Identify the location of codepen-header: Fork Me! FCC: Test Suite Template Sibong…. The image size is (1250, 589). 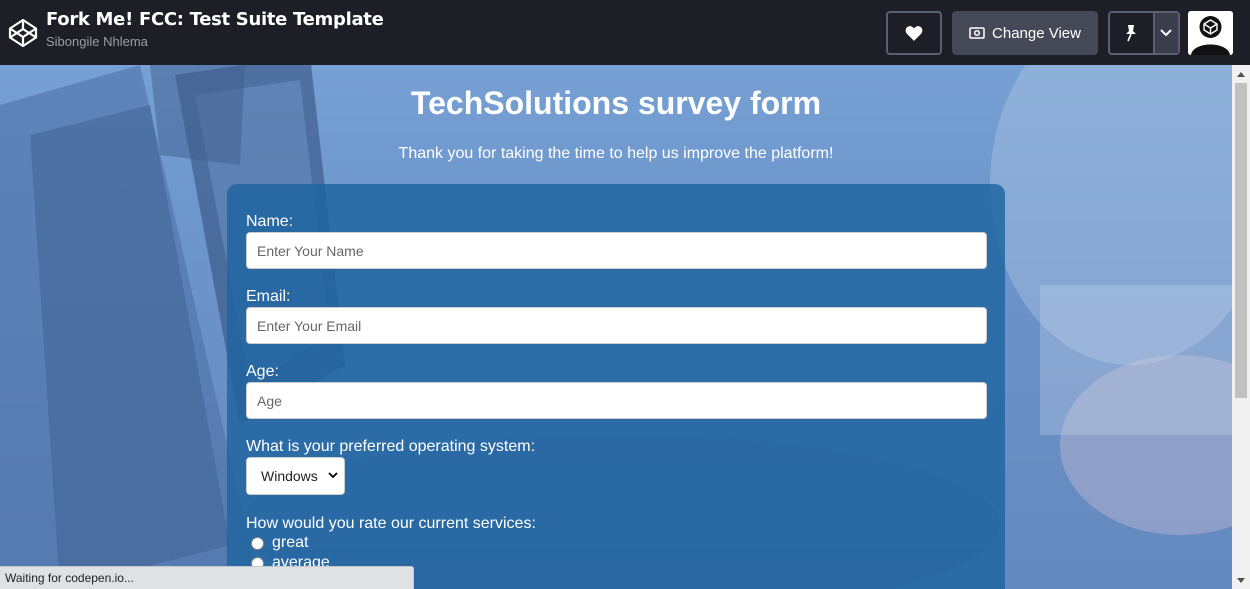
(625, 32).